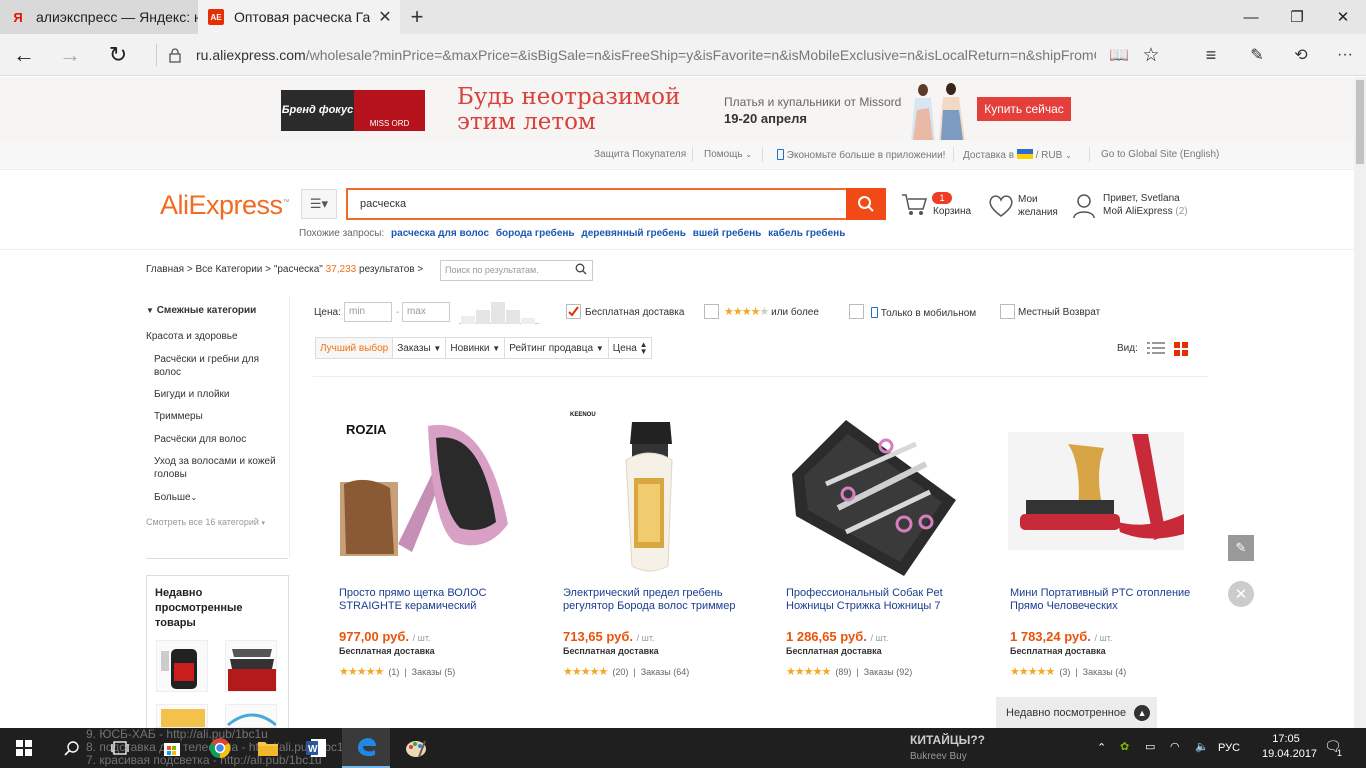 The width and height of the screenshot is (1366, 768). I want to click on buyer-protection-link: Защита Покупателя, so click(640, 154).